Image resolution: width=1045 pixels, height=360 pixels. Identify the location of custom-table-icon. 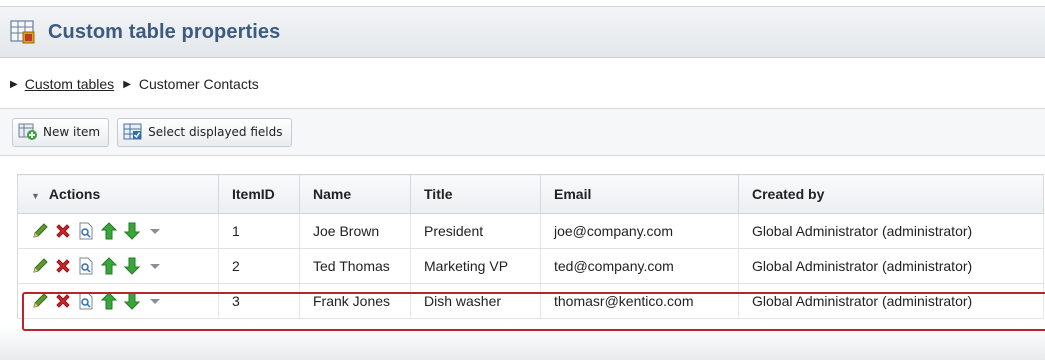
(23, 32).